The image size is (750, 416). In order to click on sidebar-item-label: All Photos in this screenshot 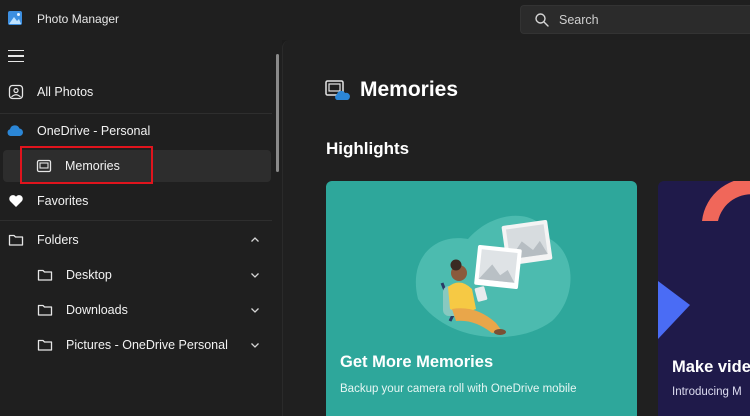, I will do `click(65, 92)`.